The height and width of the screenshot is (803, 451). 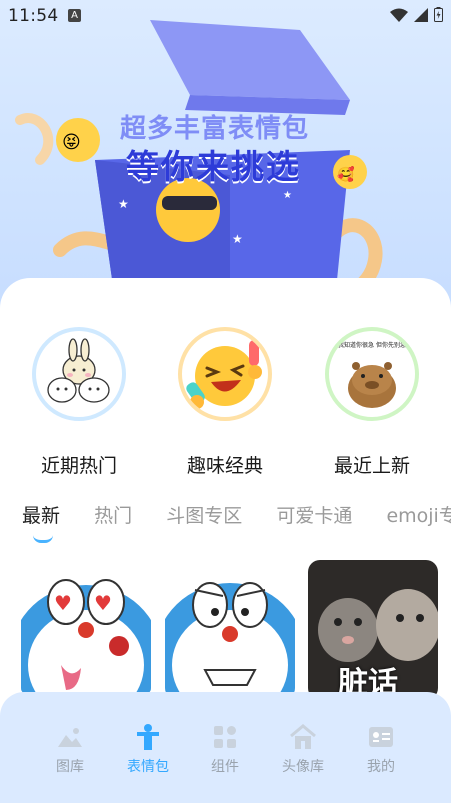 I want to click on signal-icon, so click(x=421, y=14).